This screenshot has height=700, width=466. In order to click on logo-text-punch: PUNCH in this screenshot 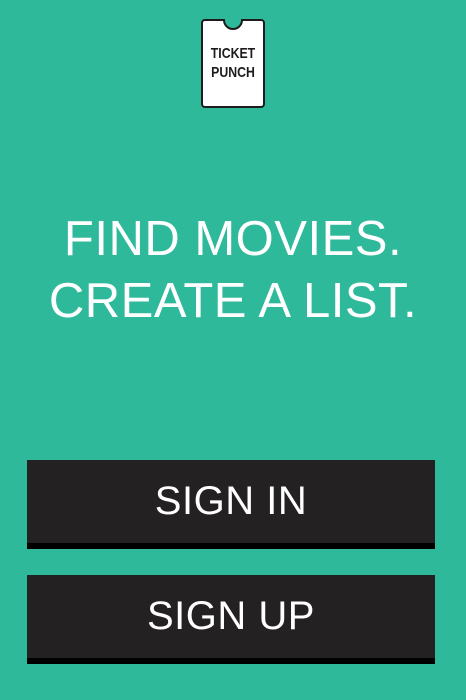, I will do `click(233, 72)`.